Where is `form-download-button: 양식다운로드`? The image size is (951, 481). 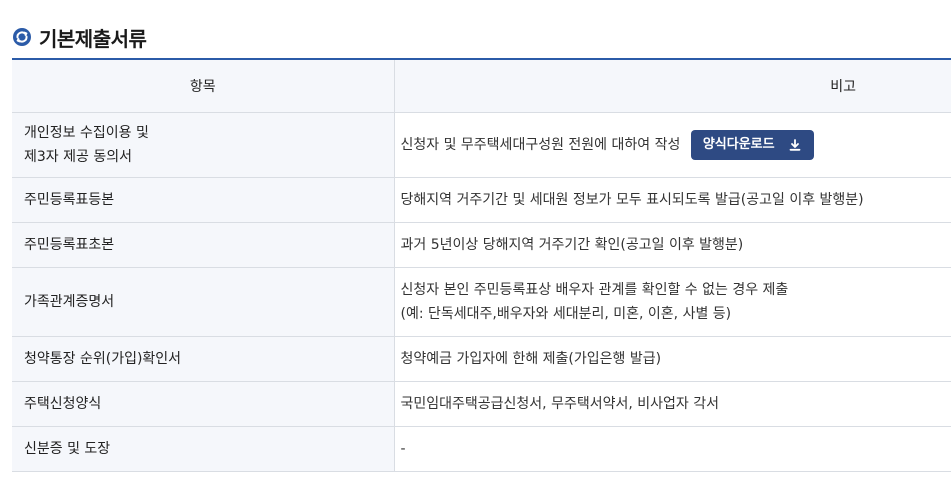 form-download-button: 양식다운로드 is located at coordinates (752, 145).